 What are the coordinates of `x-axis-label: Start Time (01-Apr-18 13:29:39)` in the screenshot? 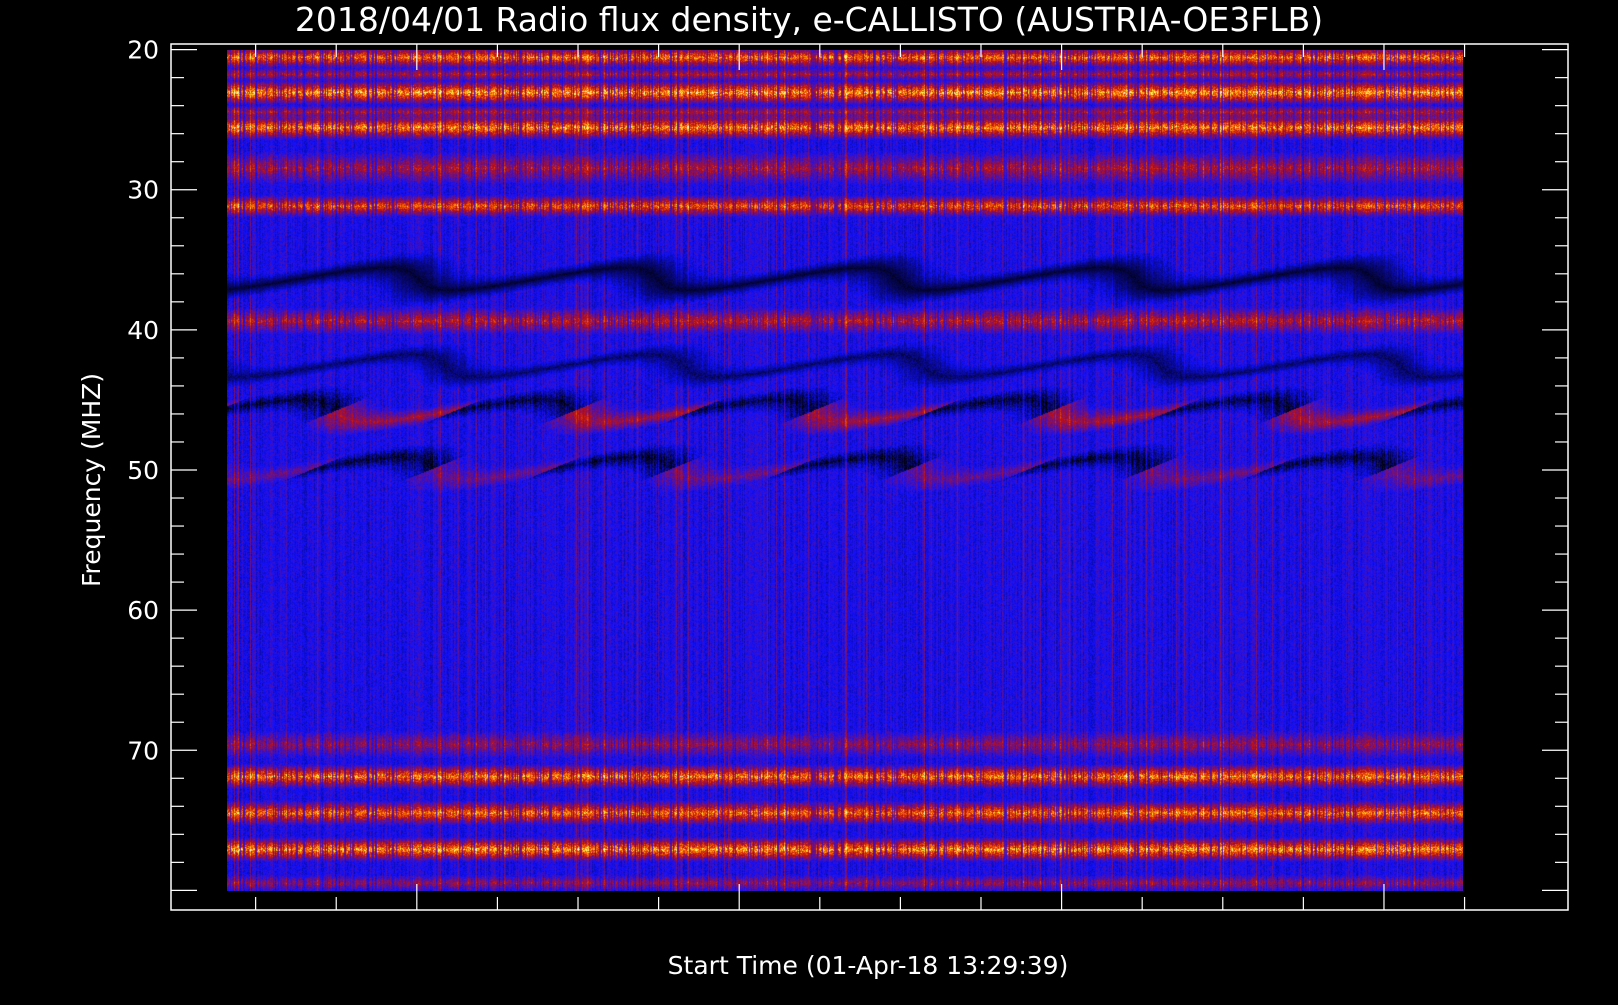 It's located at (868, 965).